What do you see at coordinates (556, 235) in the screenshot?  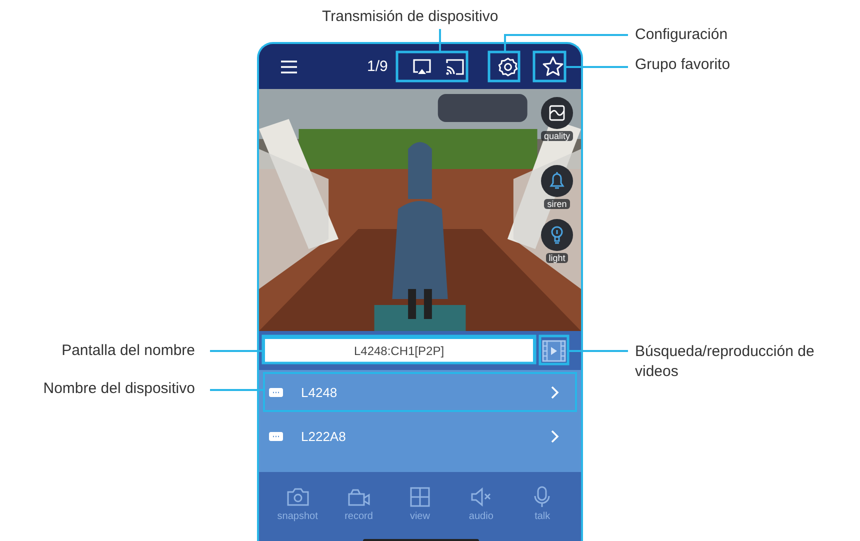 I see `bulb-icon` at bounding box center [556, 235].